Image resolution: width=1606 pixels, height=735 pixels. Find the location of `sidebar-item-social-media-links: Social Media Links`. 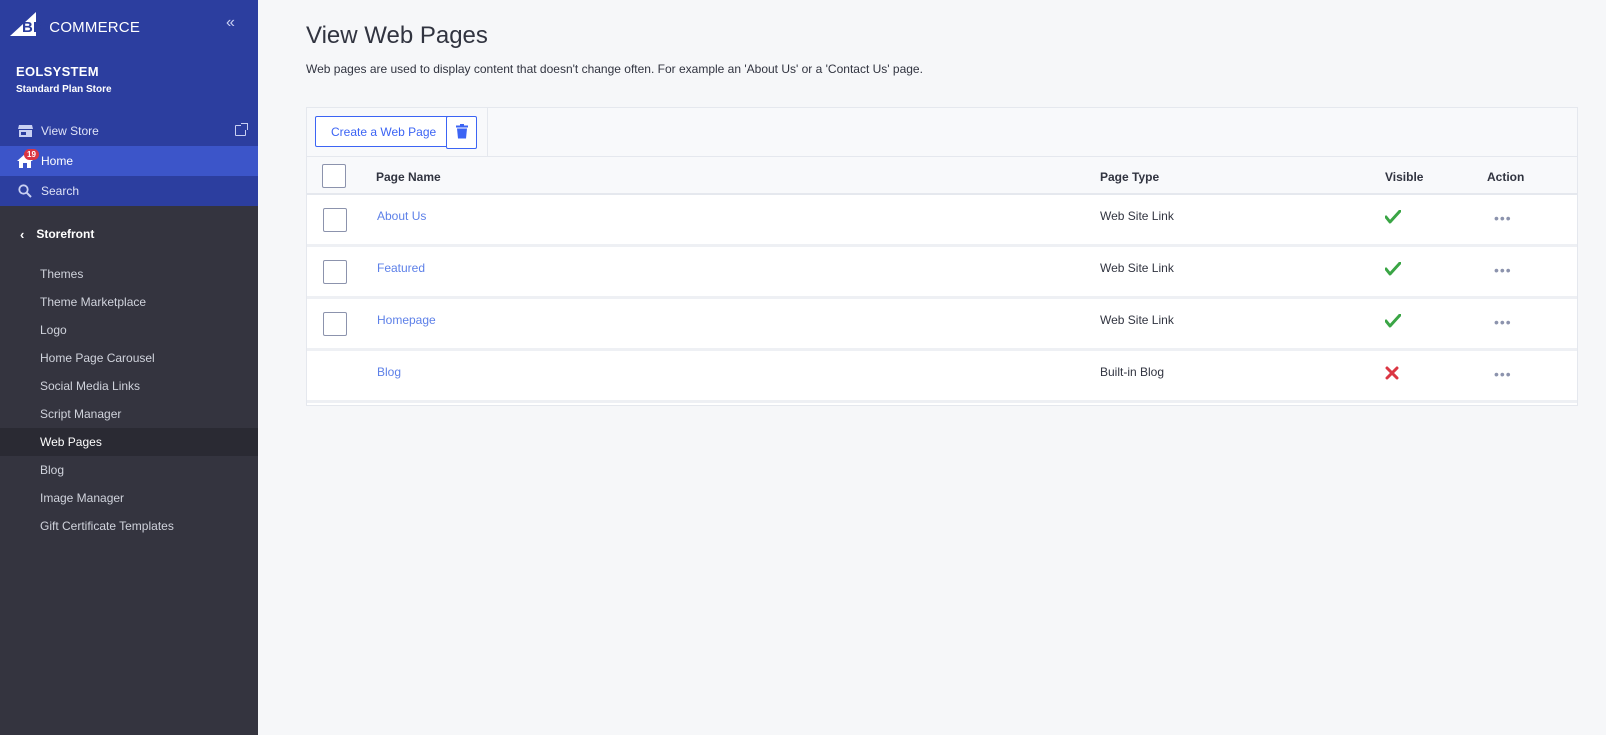

sidebar-item-social-media-links: Social Media Links is located at coordinates (129, 386).